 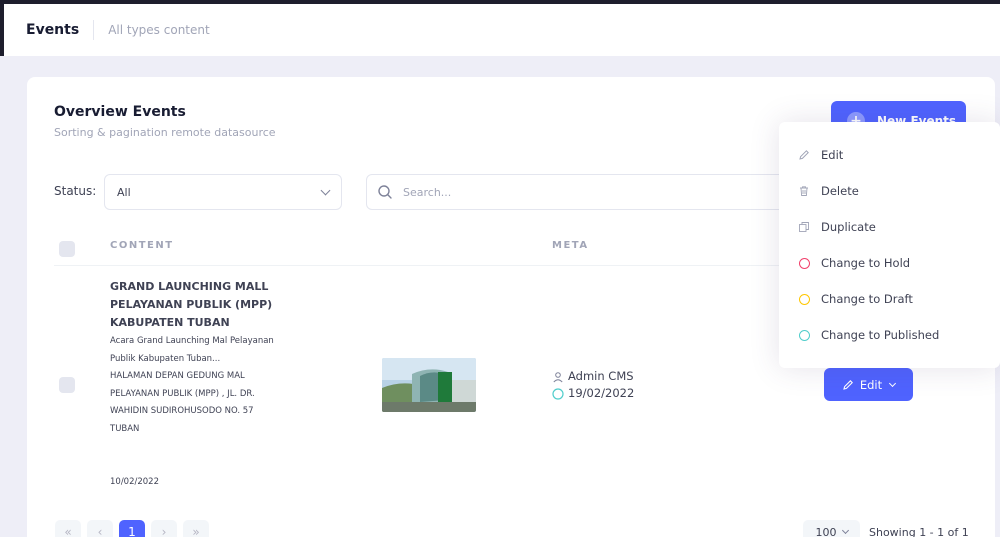 I want to click on edit-button-label: Edit, so click(x=871, y=384).